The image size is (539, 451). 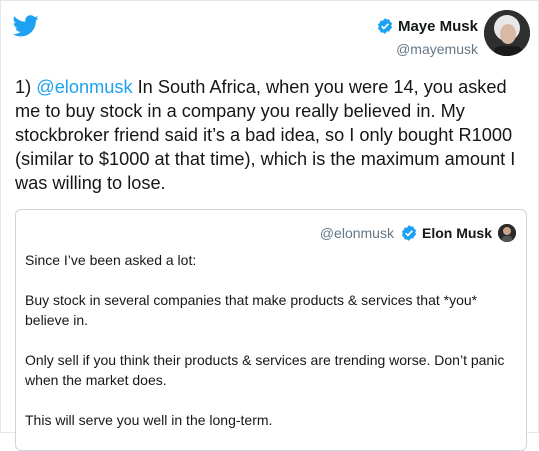 What do you see at coordinates (457, 233) in the screenshot?
I see `quoted-name: Elon Musk` at bounding box center [457, 233].